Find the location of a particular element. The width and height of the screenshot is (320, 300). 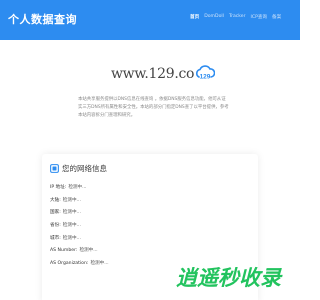

card-title: 您的网络信息 is located at coordinates (84, 168).